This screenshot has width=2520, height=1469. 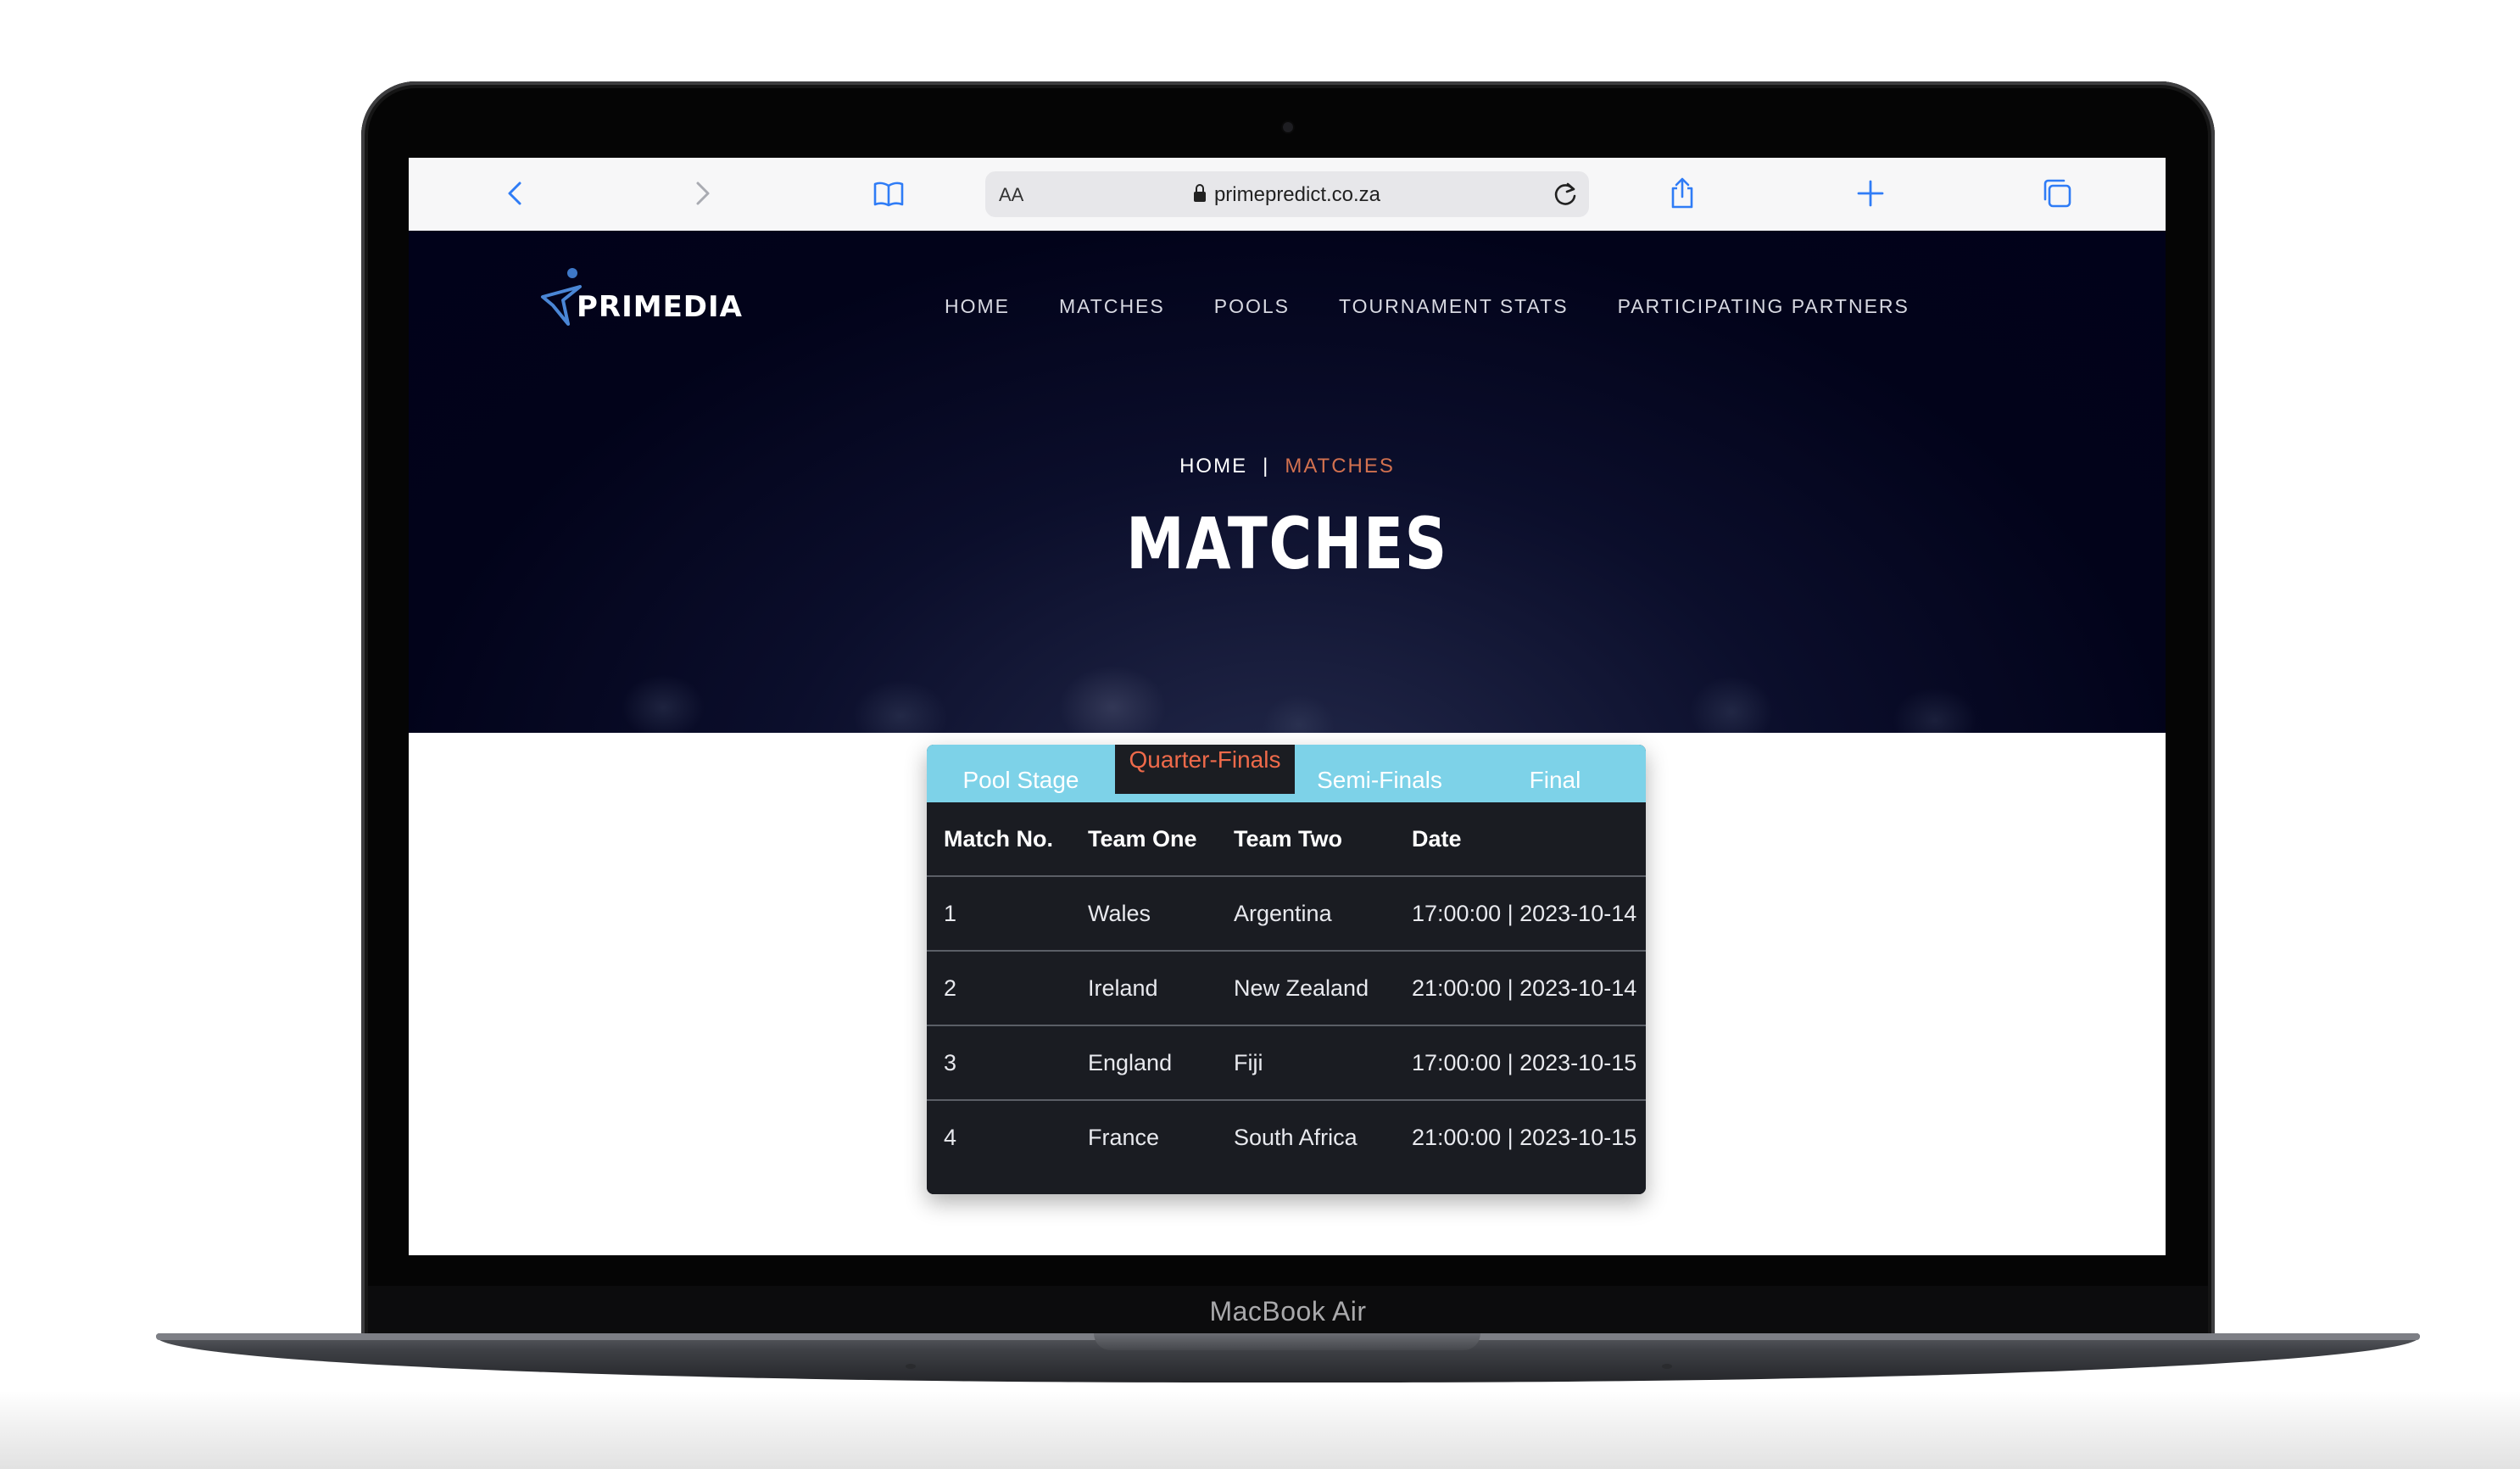 I want to click on date-cell: 17:00:00 | 2023-10-15, so click(x=1521, y=1063).